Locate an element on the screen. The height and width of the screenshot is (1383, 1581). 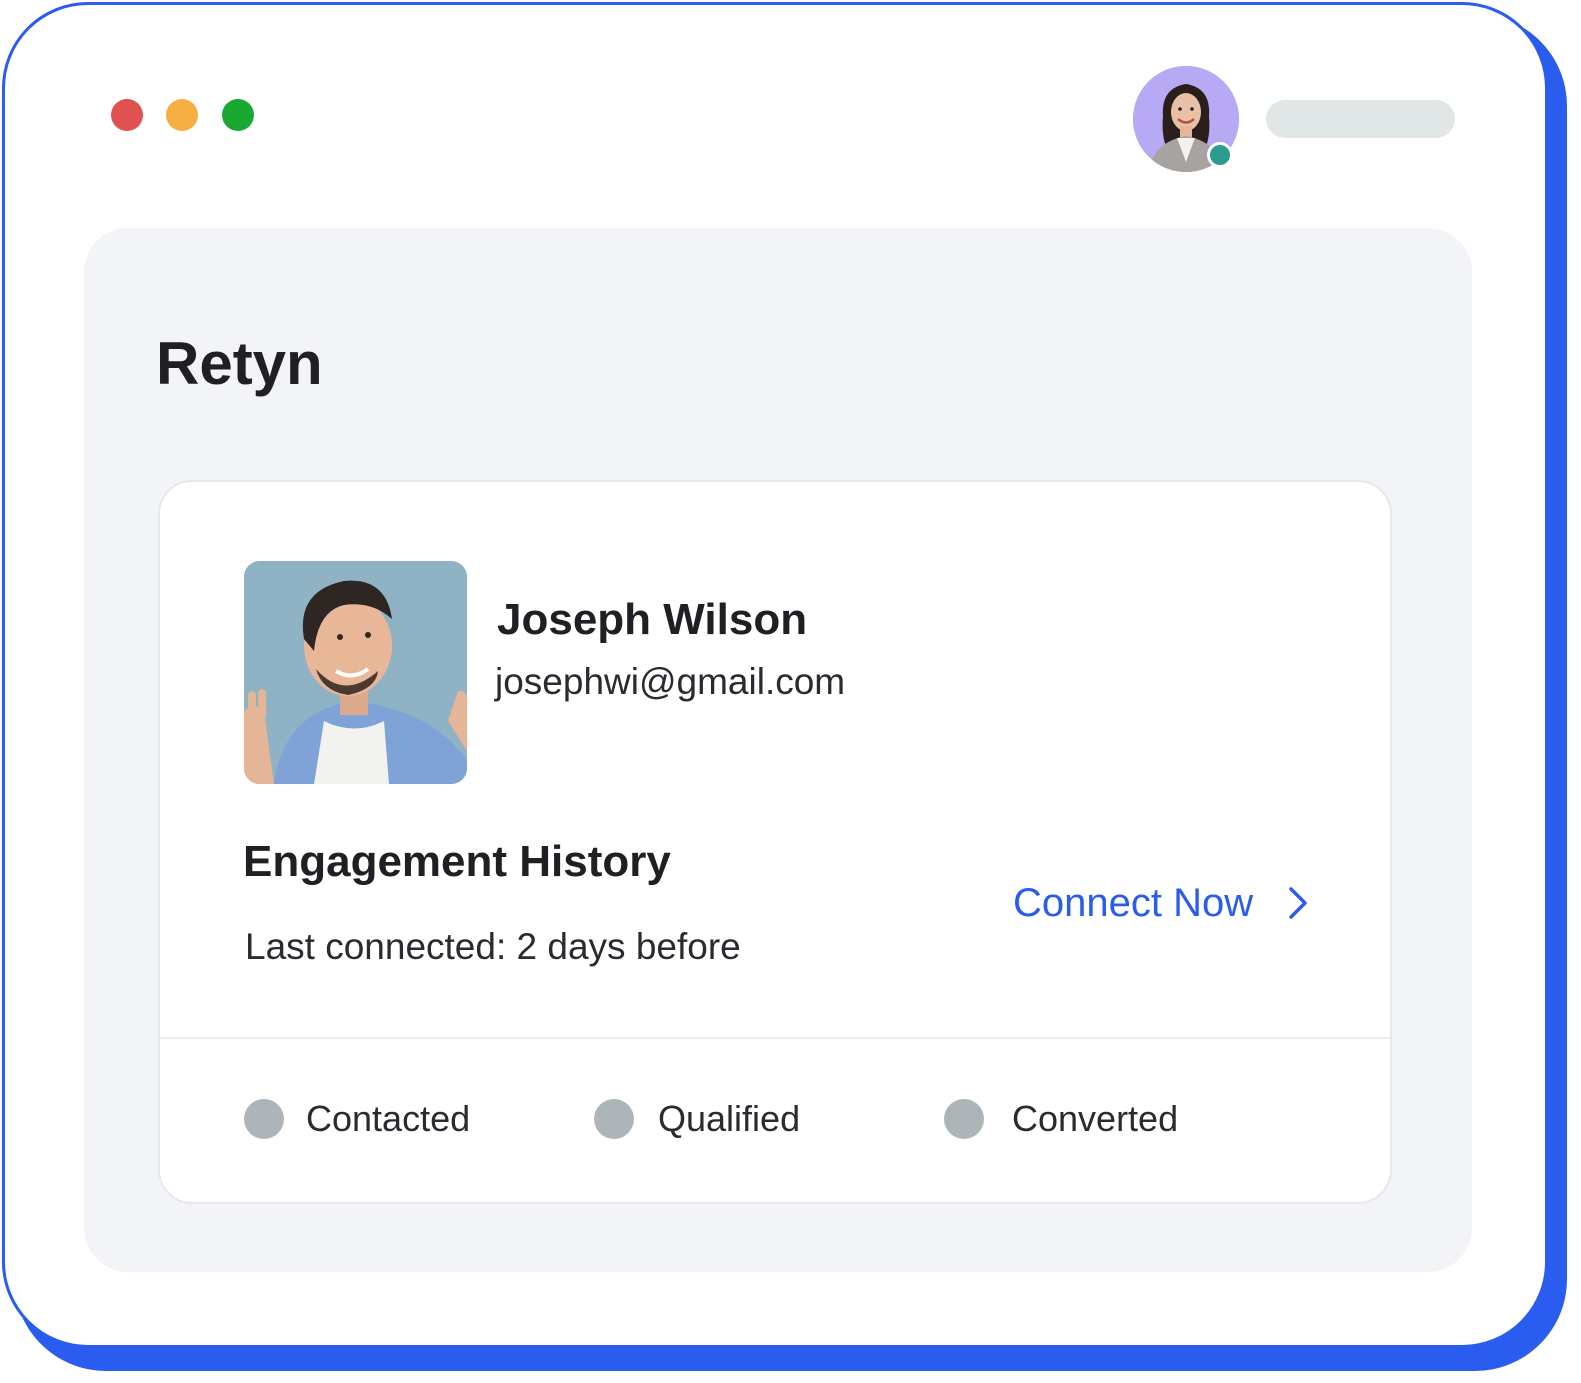
stage-label-contacted: Contacted is located at coordinates (388, 1118).